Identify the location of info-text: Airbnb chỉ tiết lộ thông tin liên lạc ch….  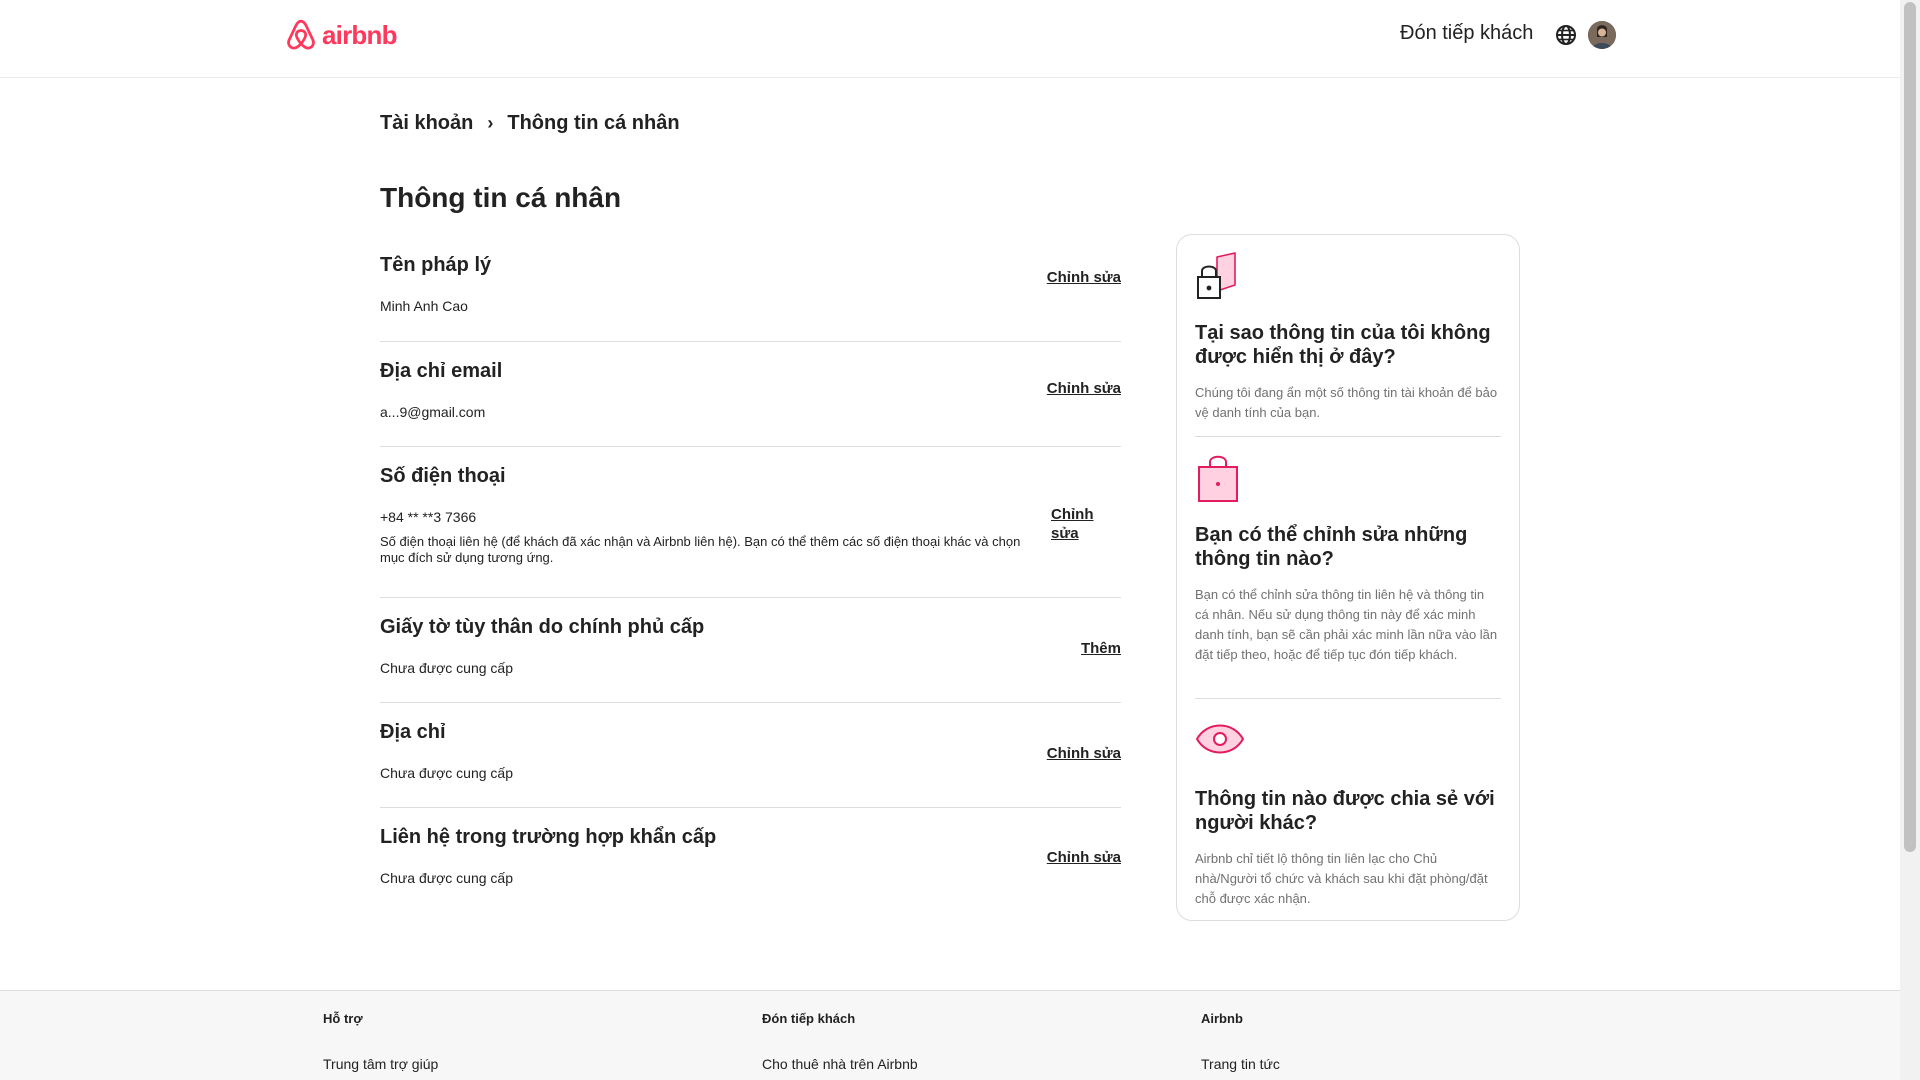
(1341, 878).